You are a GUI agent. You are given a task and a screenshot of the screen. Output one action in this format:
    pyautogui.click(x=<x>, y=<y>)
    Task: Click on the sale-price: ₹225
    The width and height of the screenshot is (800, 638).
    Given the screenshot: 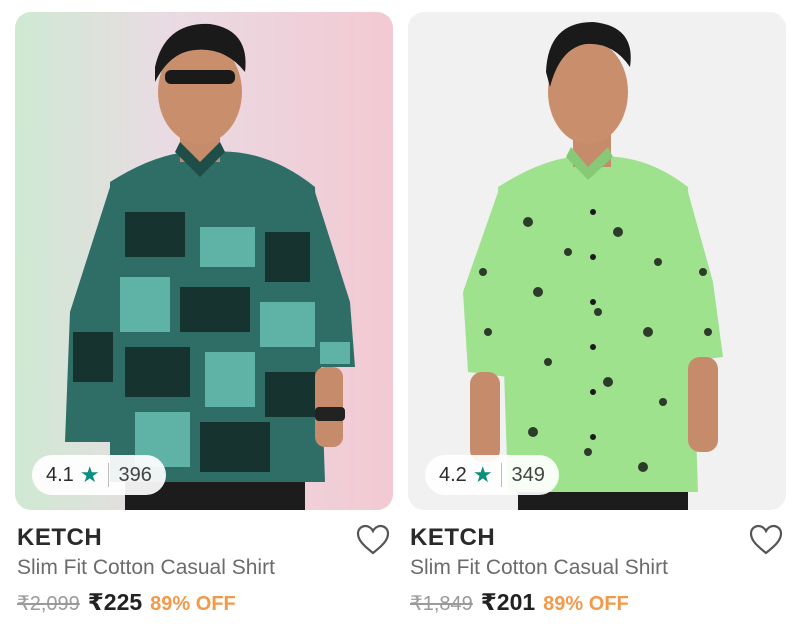 What is the action you would take?
    pyautogui.click(x=115, y=602)
    